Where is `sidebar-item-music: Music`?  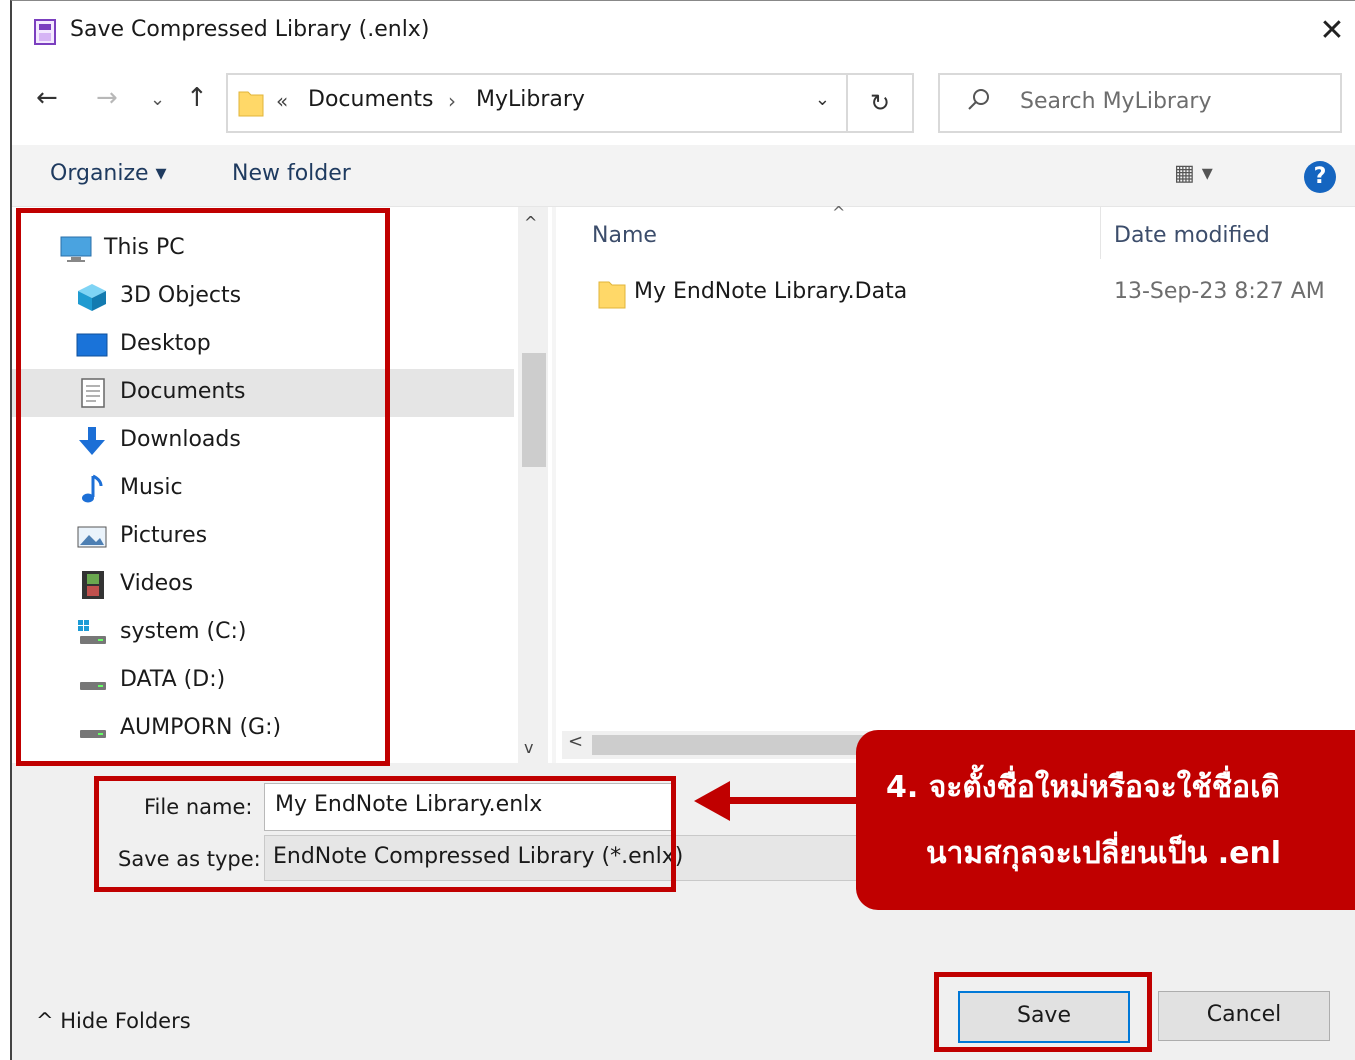 sidebar-item-music: Music is located at coordinates (263, 489).